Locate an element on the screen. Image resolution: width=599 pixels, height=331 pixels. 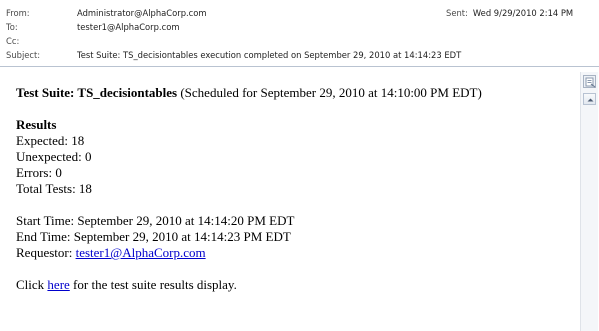
errors-count: Errors: 0 is located at coordinates (39, 172).